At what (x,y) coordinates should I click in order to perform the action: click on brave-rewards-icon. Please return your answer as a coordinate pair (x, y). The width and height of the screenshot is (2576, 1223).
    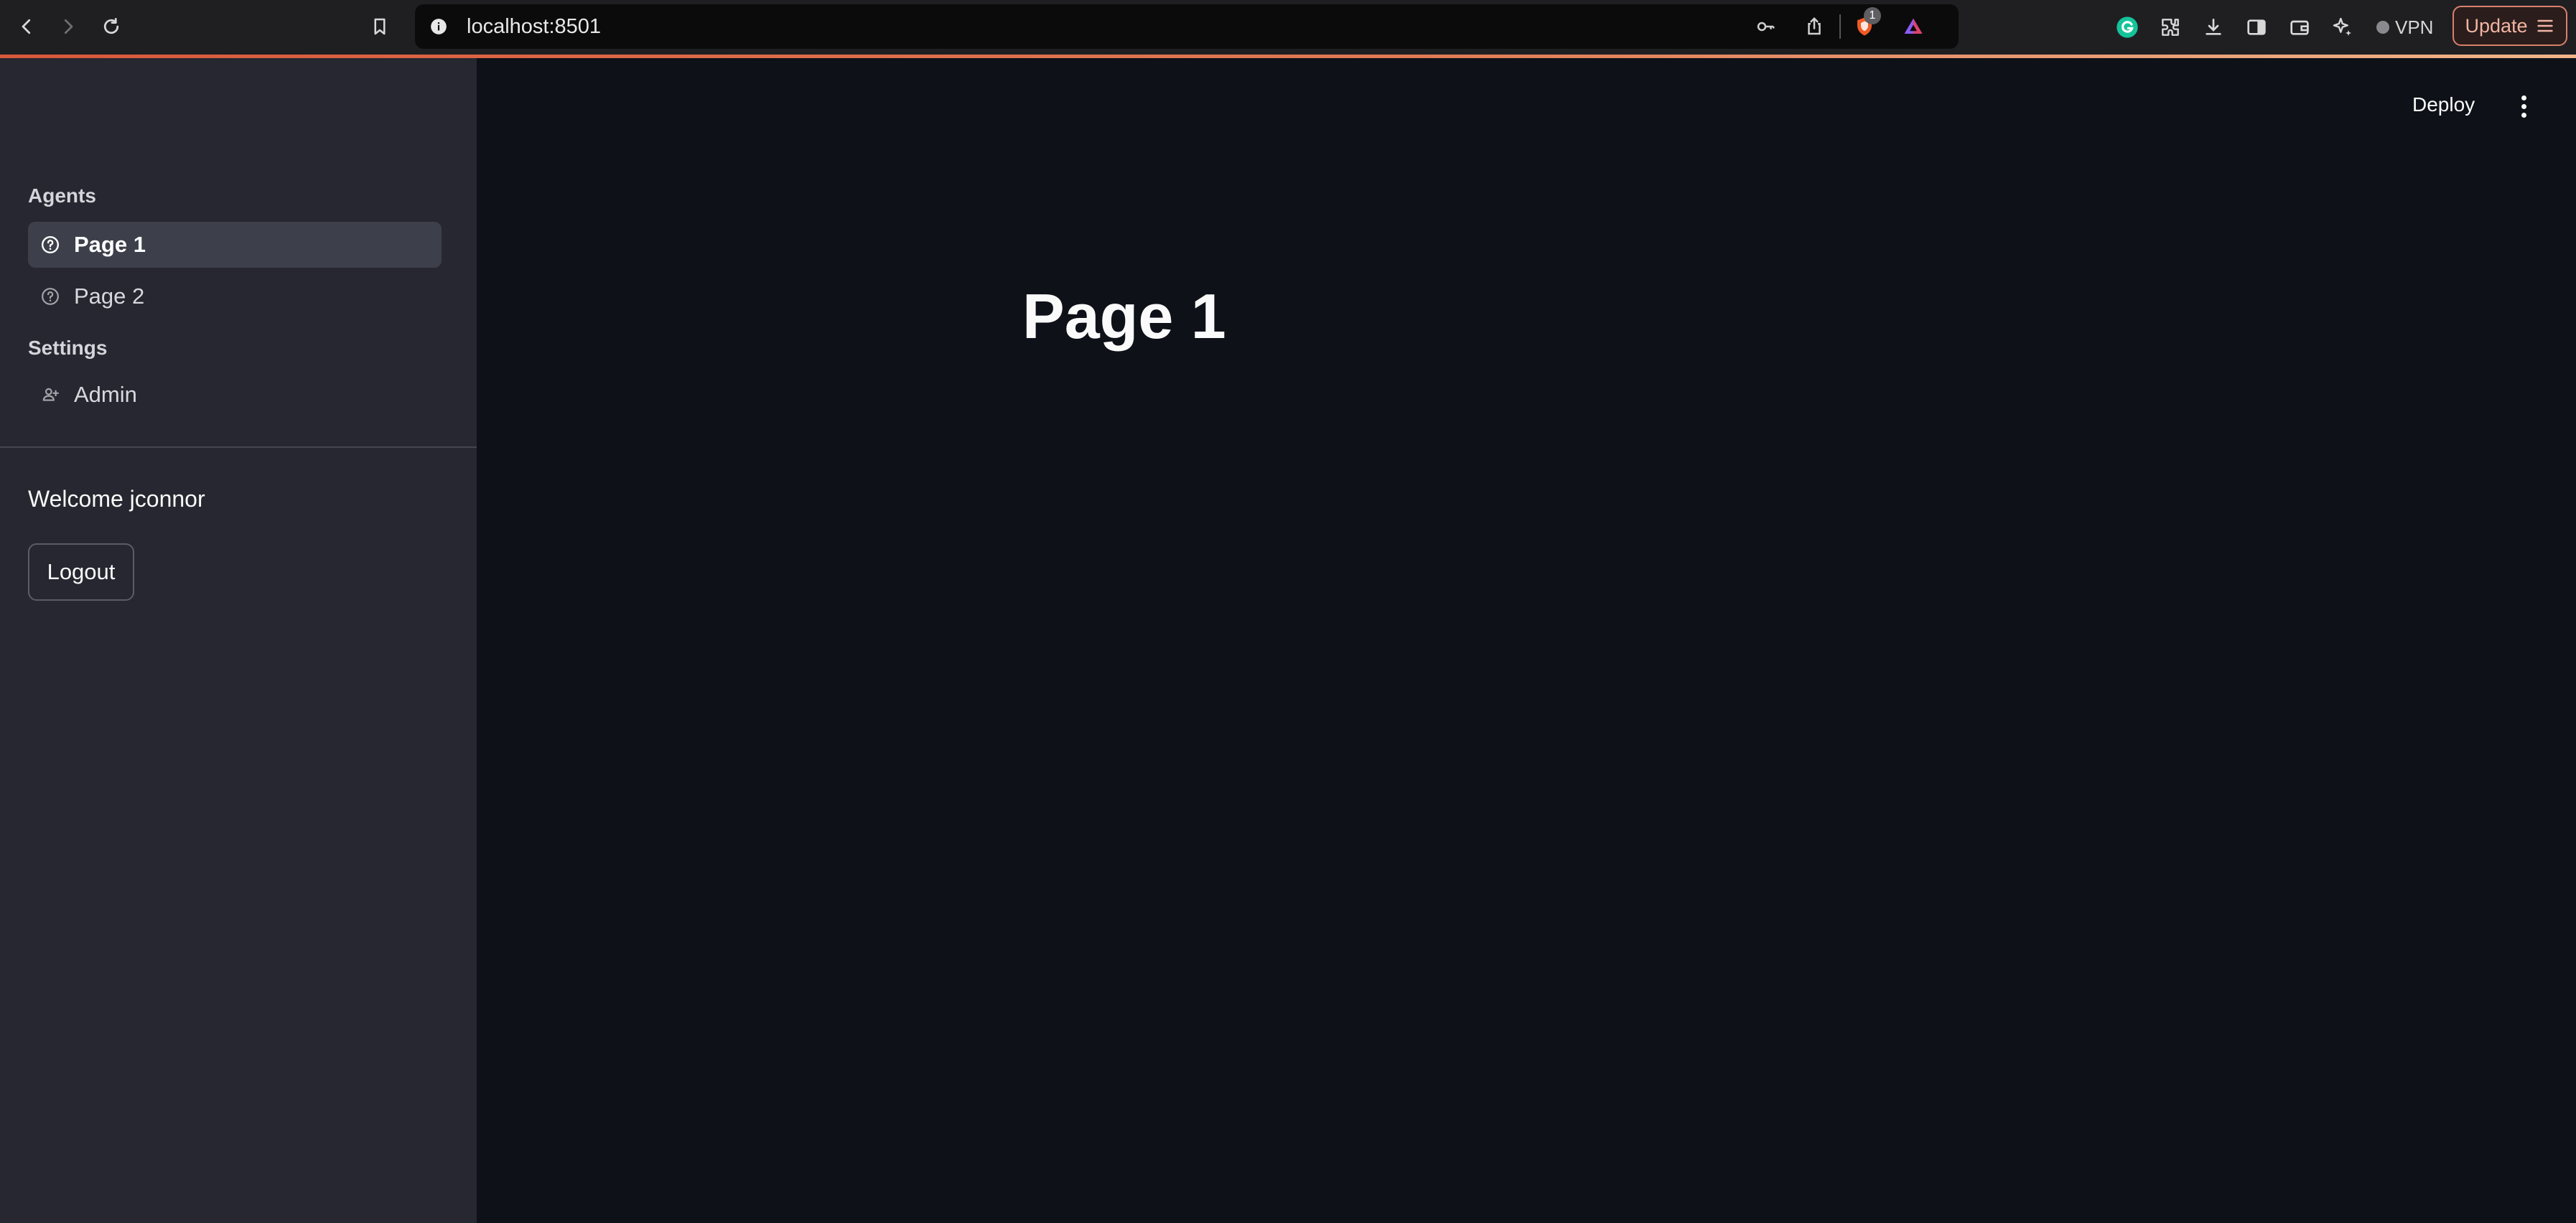
    Looking at the image, I should click on (1913, 26).